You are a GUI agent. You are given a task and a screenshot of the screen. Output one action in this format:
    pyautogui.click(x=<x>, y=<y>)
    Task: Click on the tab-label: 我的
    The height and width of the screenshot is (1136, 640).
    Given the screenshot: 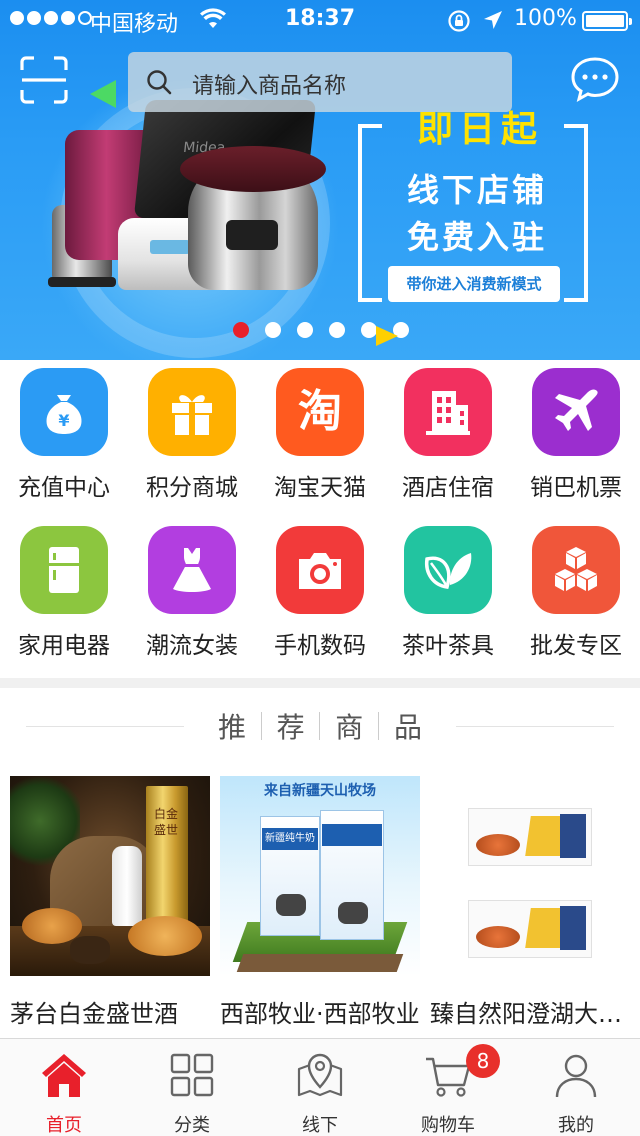 What is the action you would take?
    pyautogui.click(x=576, y=1125)
    